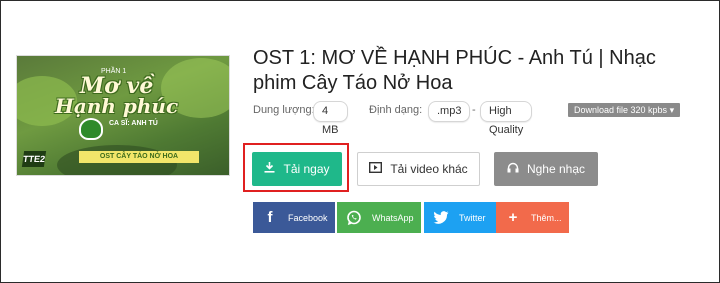 The height and width of the screenshot is (283, 720). What do you see at coordinates (270, 217) in the screenshot?
I see `facebook-icon: f` at bounding box center [270, 217].